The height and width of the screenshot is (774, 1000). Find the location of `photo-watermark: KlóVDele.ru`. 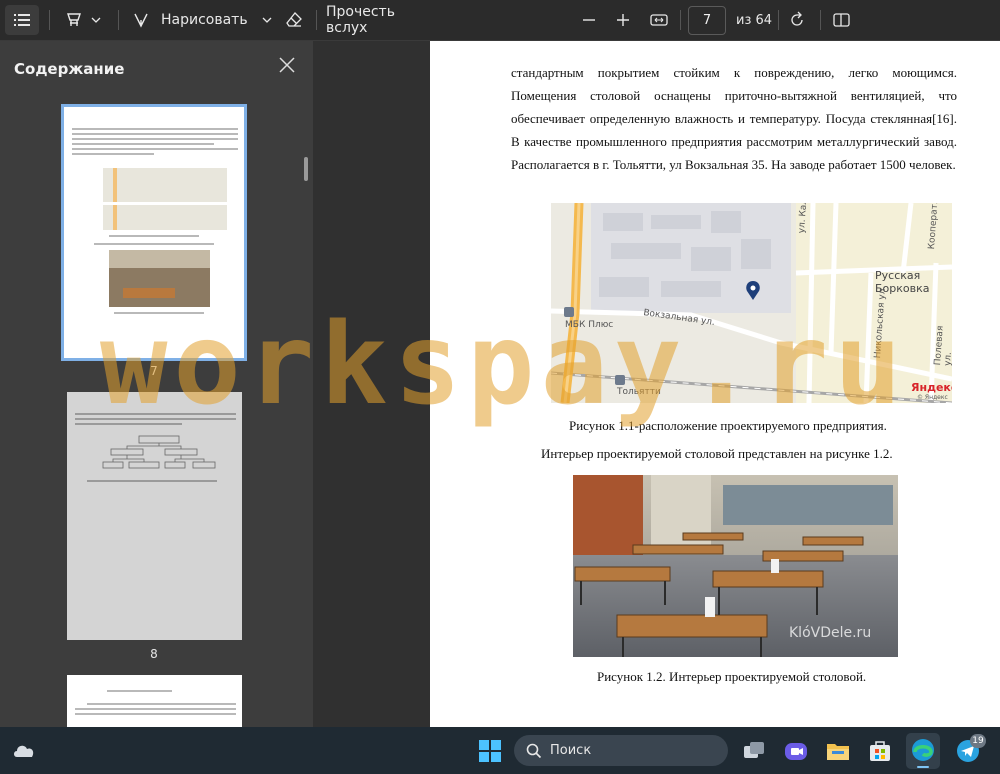

photo-watermark: KlóVDele.ru is located at coordinates (830, 633).